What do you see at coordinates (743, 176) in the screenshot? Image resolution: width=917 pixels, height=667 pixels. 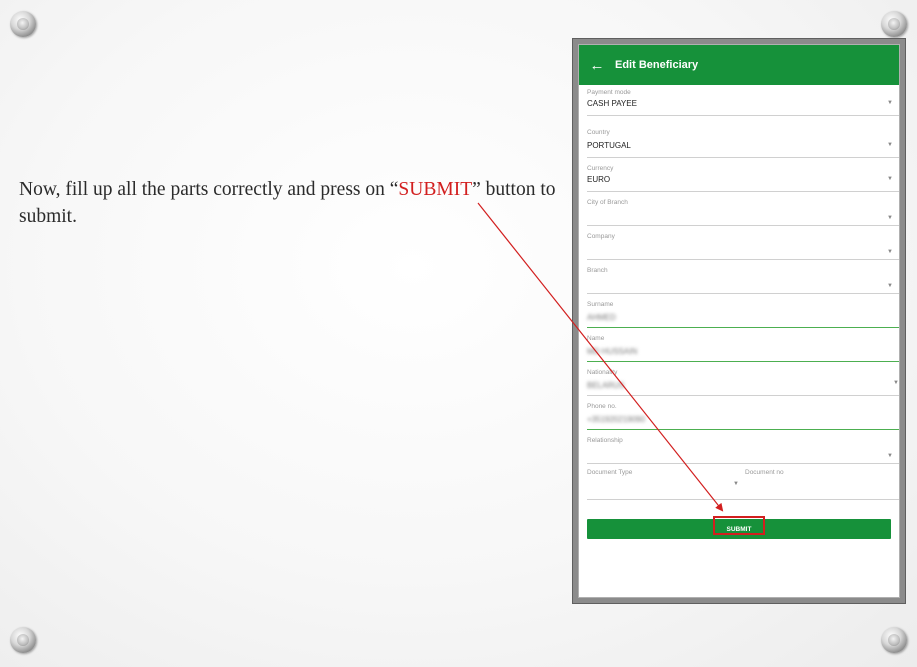 I see `currency-select: Currency EURO ▼` at bounding box center [743, 176].